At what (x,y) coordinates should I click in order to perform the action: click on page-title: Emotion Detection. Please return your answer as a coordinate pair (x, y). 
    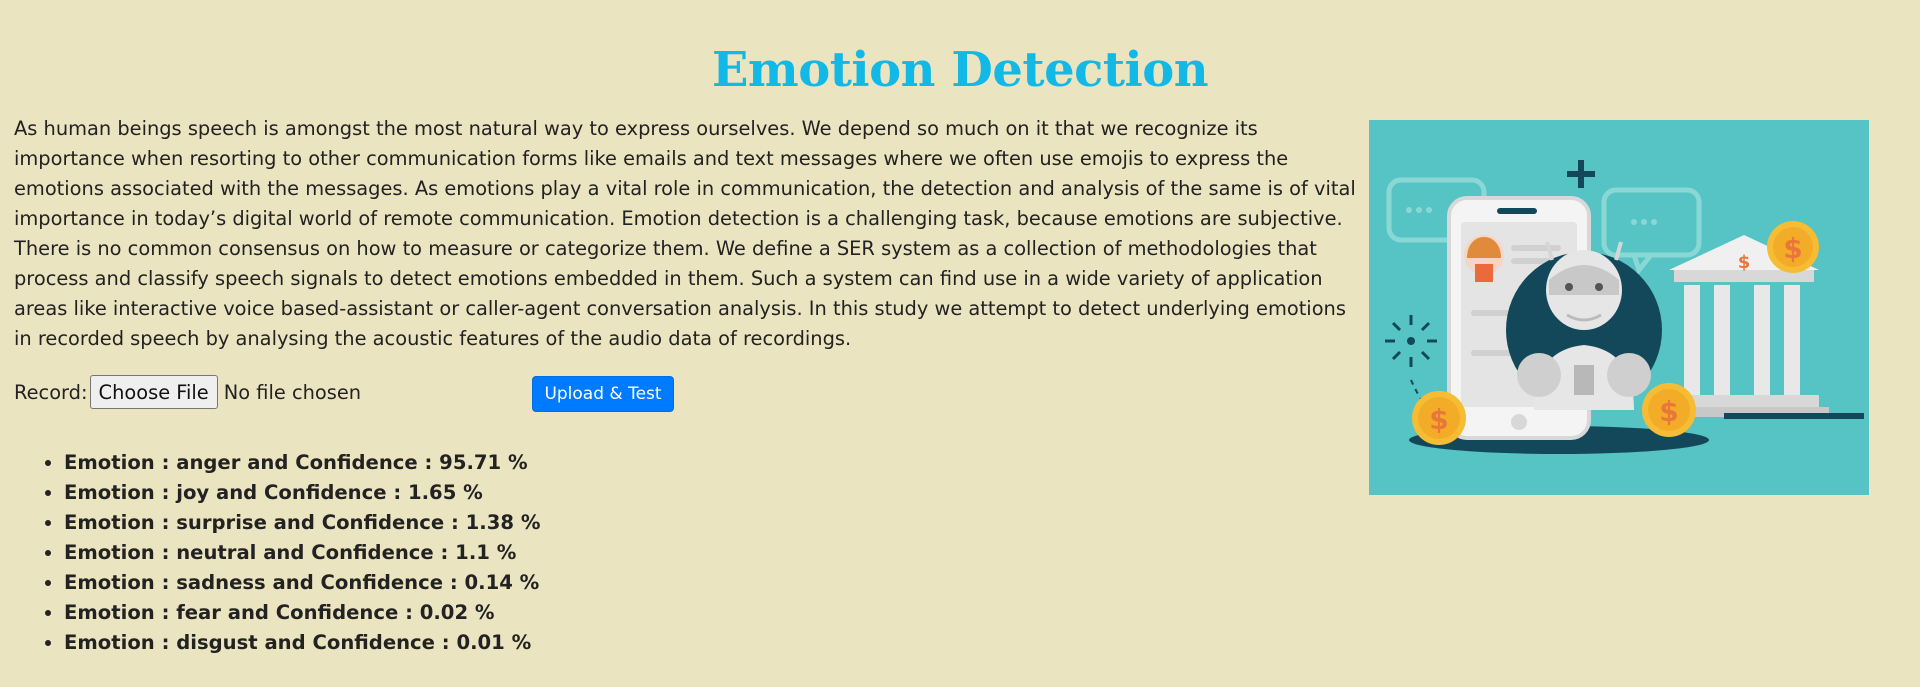
    Looking at the image, I should click on (960, 70).